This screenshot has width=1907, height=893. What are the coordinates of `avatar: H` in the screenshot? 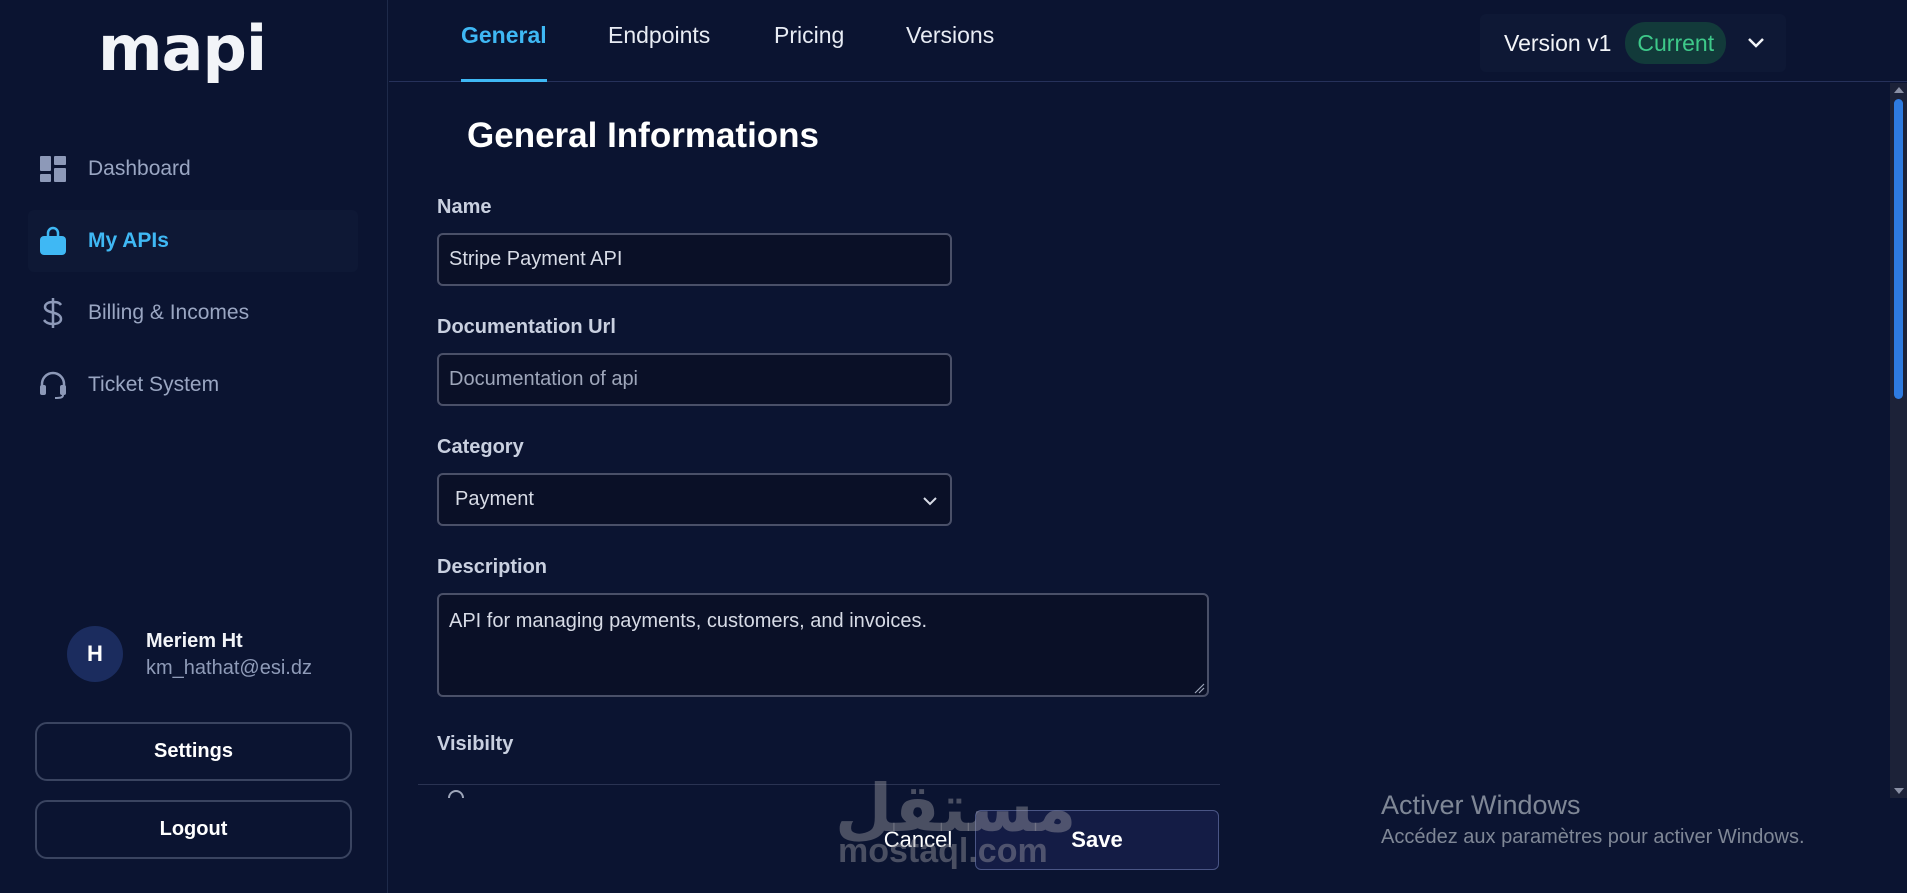 It's located at (95, 654).